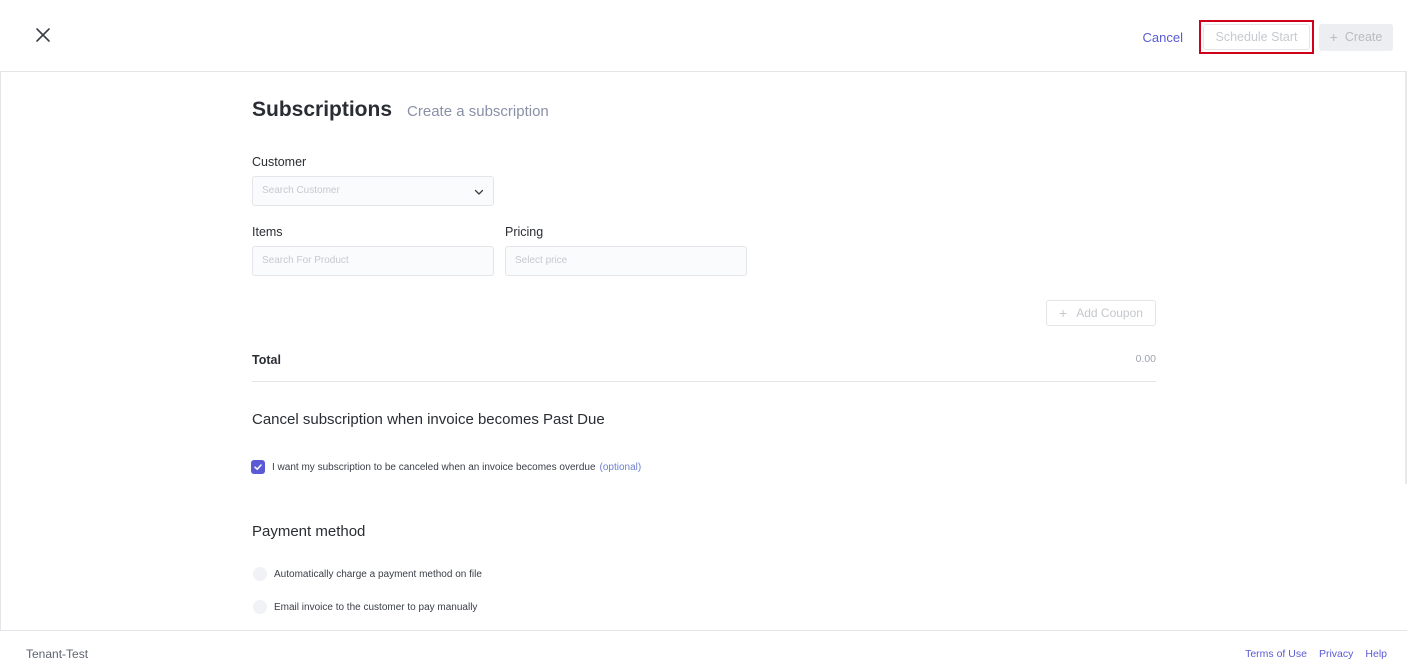 This screenshot has height=671, width=1407. I want to click on add-coupon-button: + Add Coupon, so click(1101, 313).